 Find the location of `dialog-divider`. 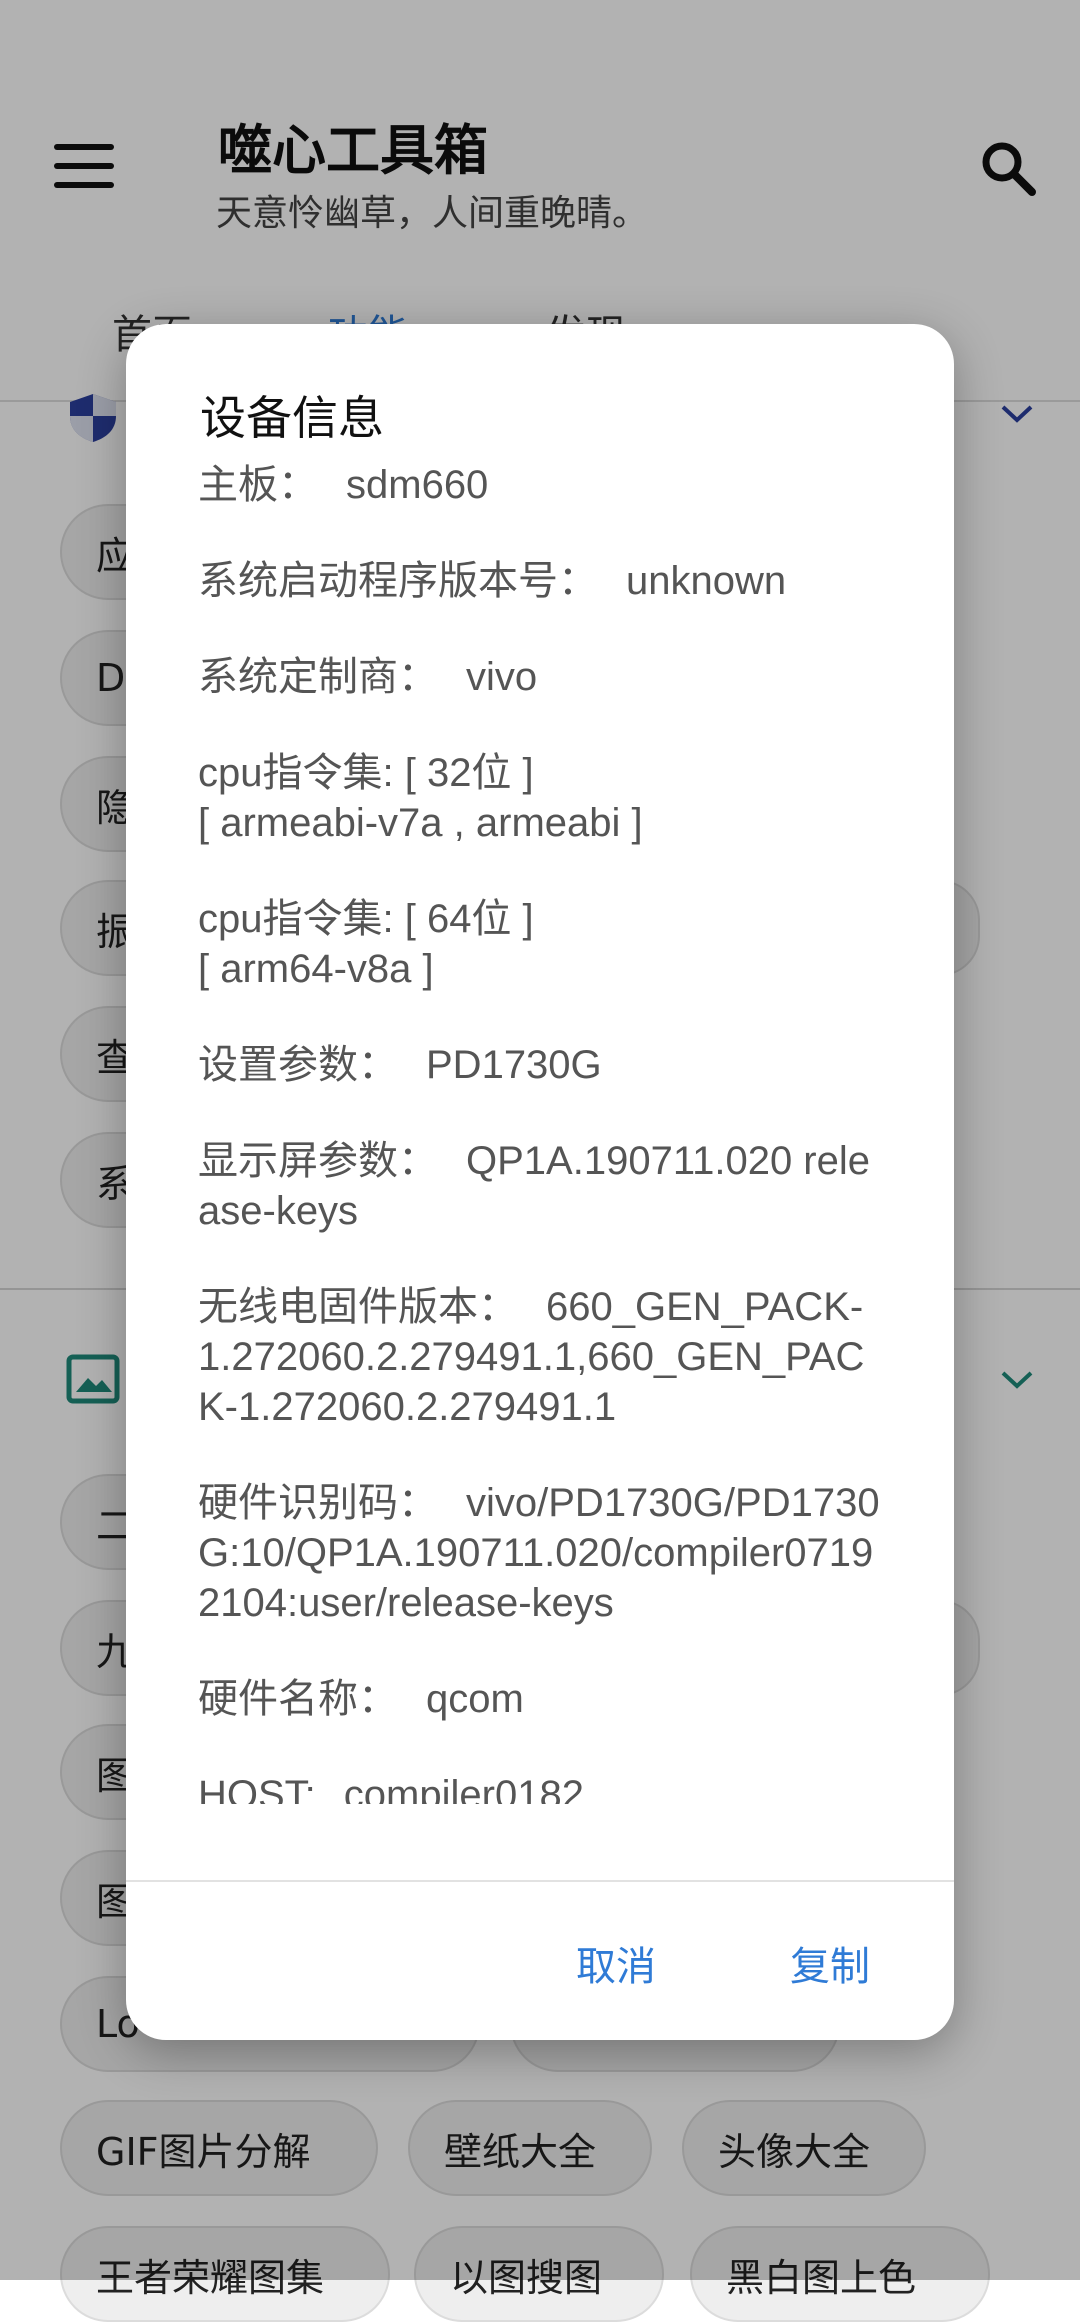

dialog-divider is located at coordinates (540, 1881).